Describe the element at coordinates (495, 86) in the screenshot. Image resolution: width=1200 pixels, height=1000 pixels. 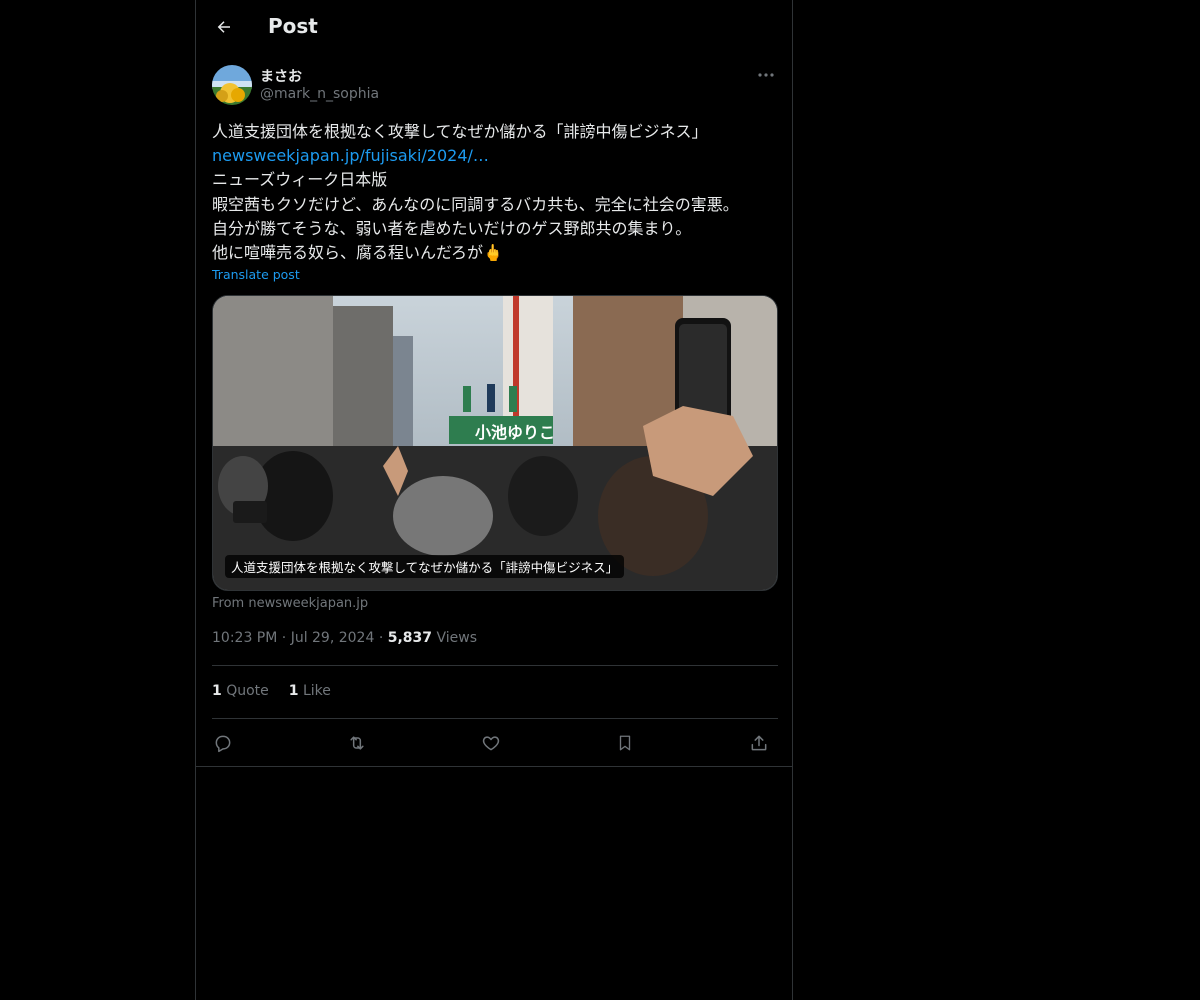
I see `author-row: まさお @mark_n_sophia` at that location.